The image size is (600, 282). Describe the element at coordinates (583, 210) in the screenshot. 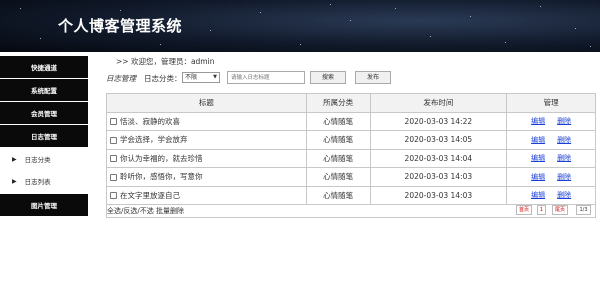

I see `page-count: 1/3` at that location.